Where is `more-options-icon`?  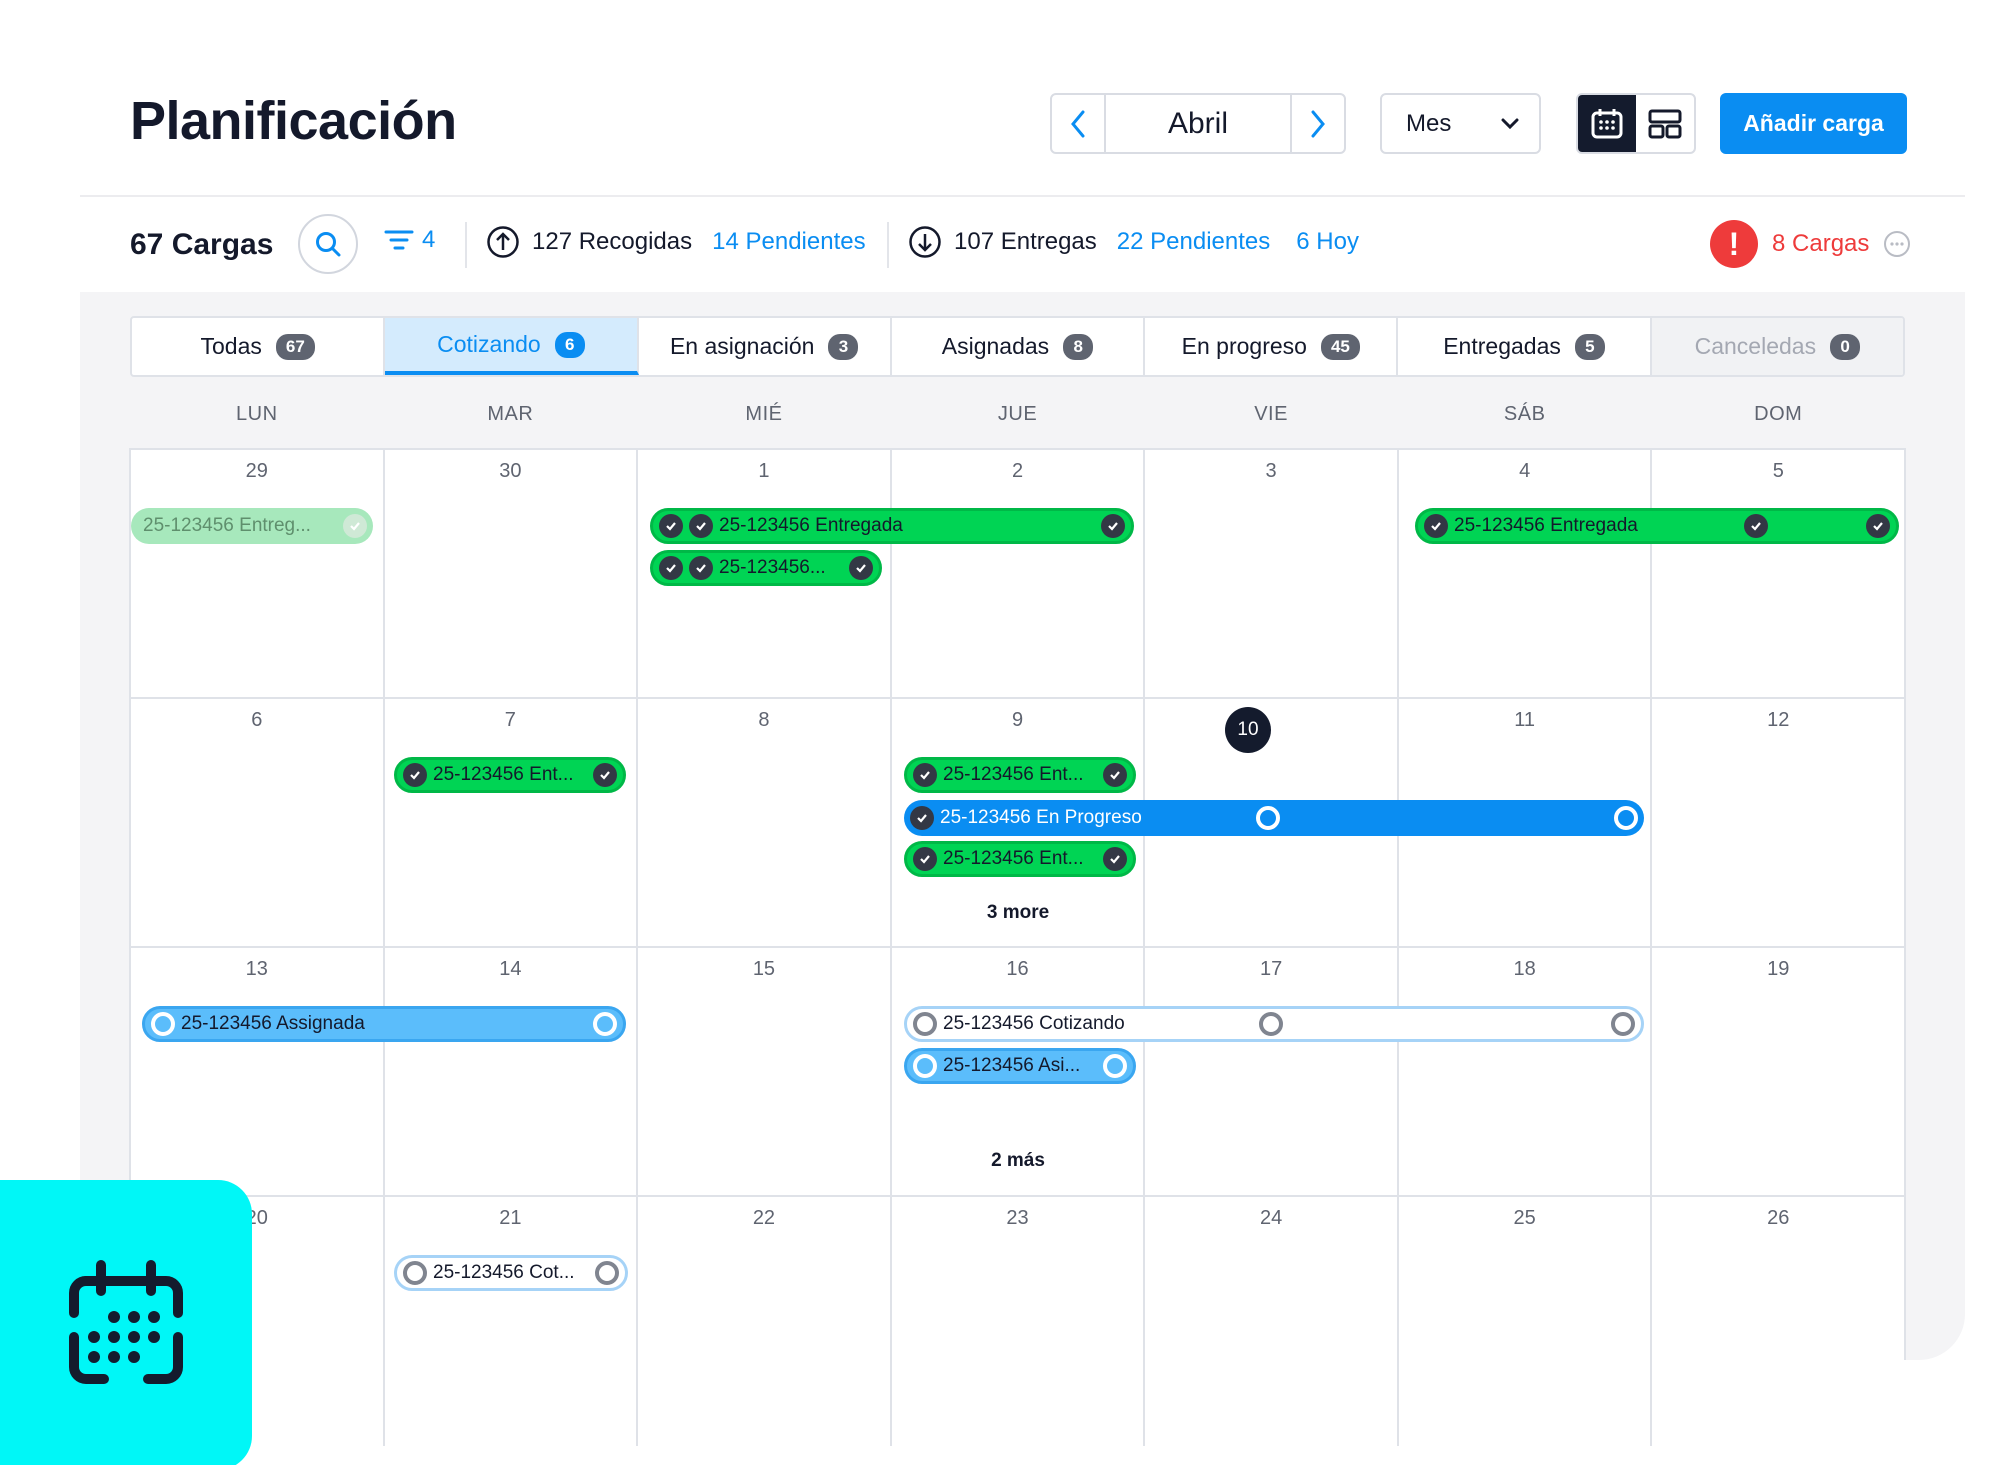 more-options-icon is located at coordinates (1897, 244).